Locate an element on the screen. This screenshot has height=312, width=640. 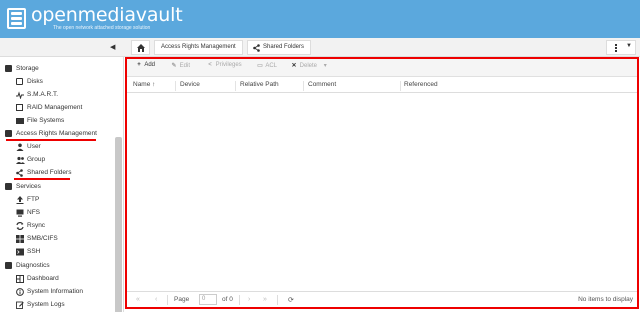
item-label: Disks is located at coordinates (35, 81).